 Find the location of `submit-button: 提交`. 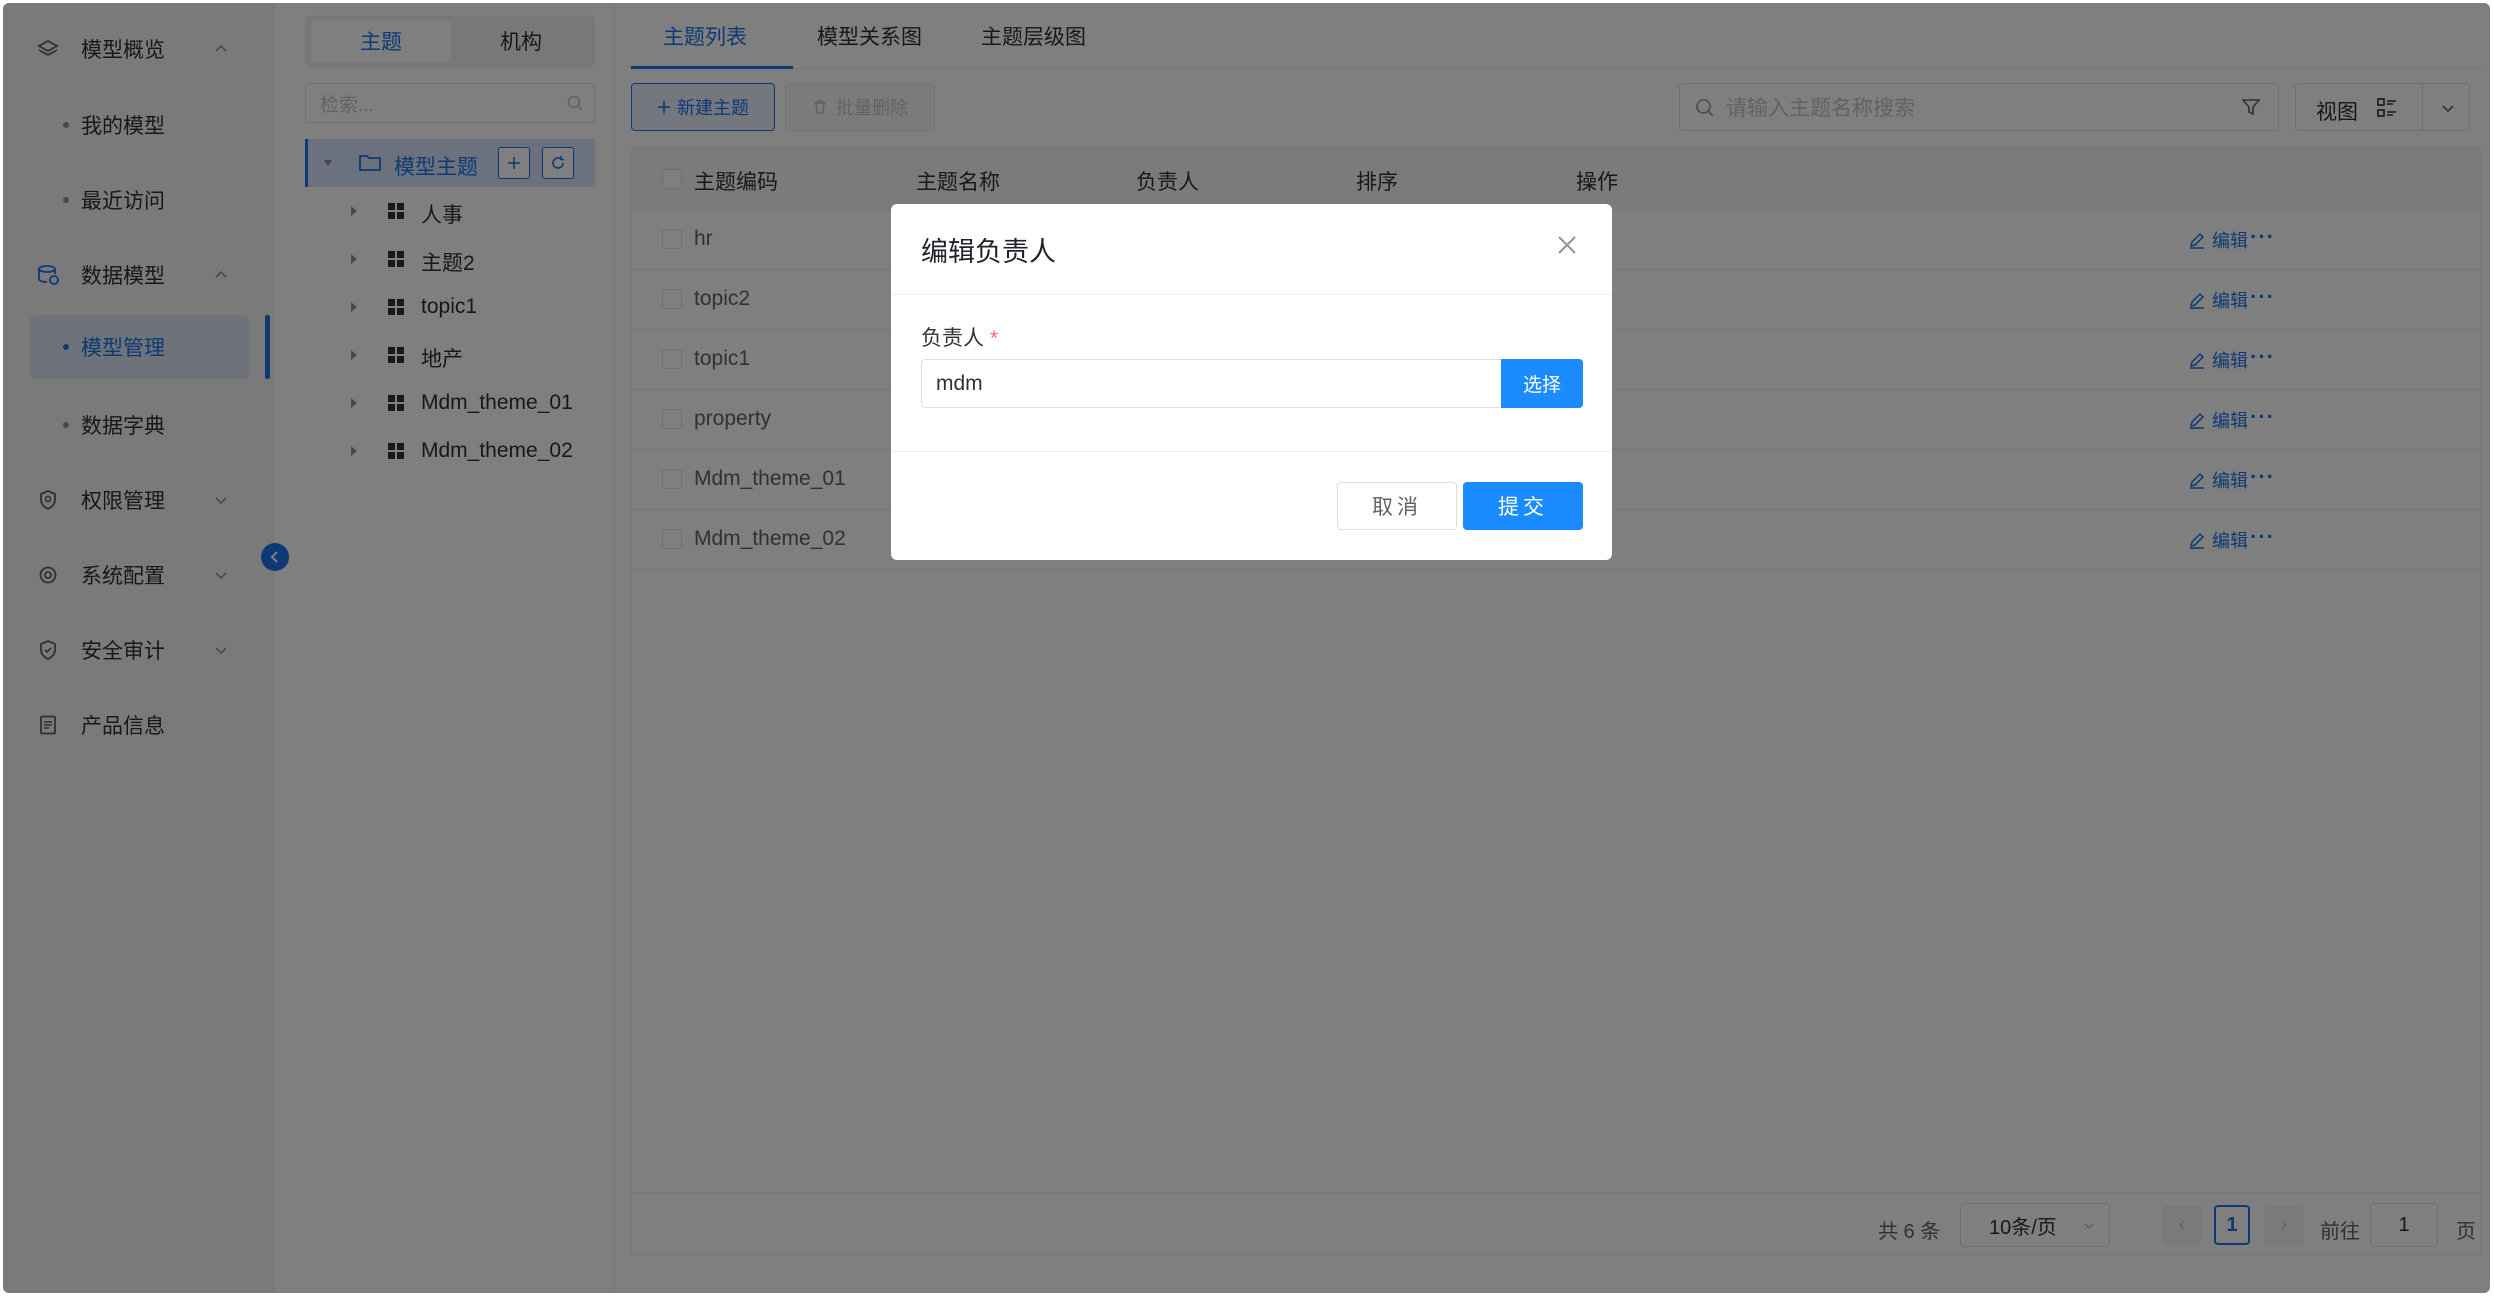

submit-button: 提交 is located at coordinates (1523, 506).